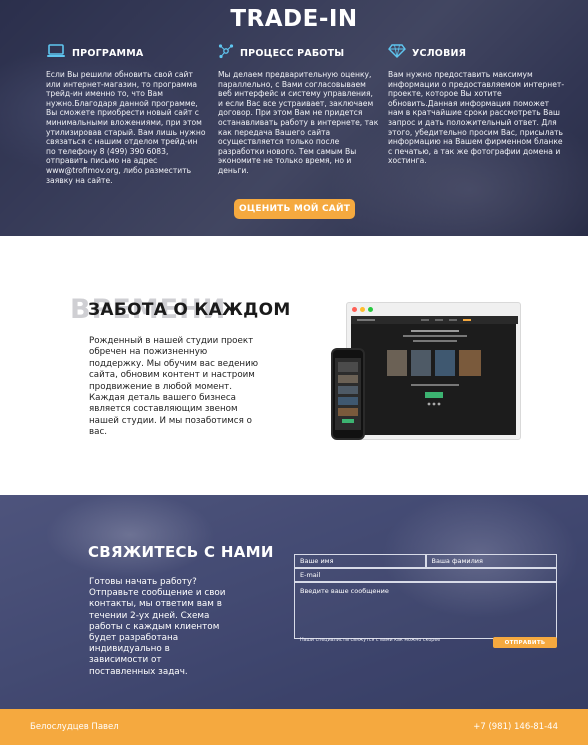  What do you see at coordinates (294, 727) in the screenshot?
I see `footer: Белослудцев Павел +7 (981) 146-81-44` at bounding box center [294, 727].